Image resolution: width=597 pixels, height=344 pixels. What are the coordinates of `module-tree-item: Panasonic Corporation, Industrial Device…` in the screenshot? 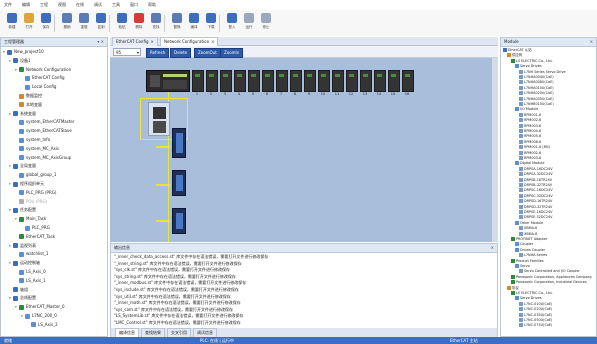 It's located at (549, 283).